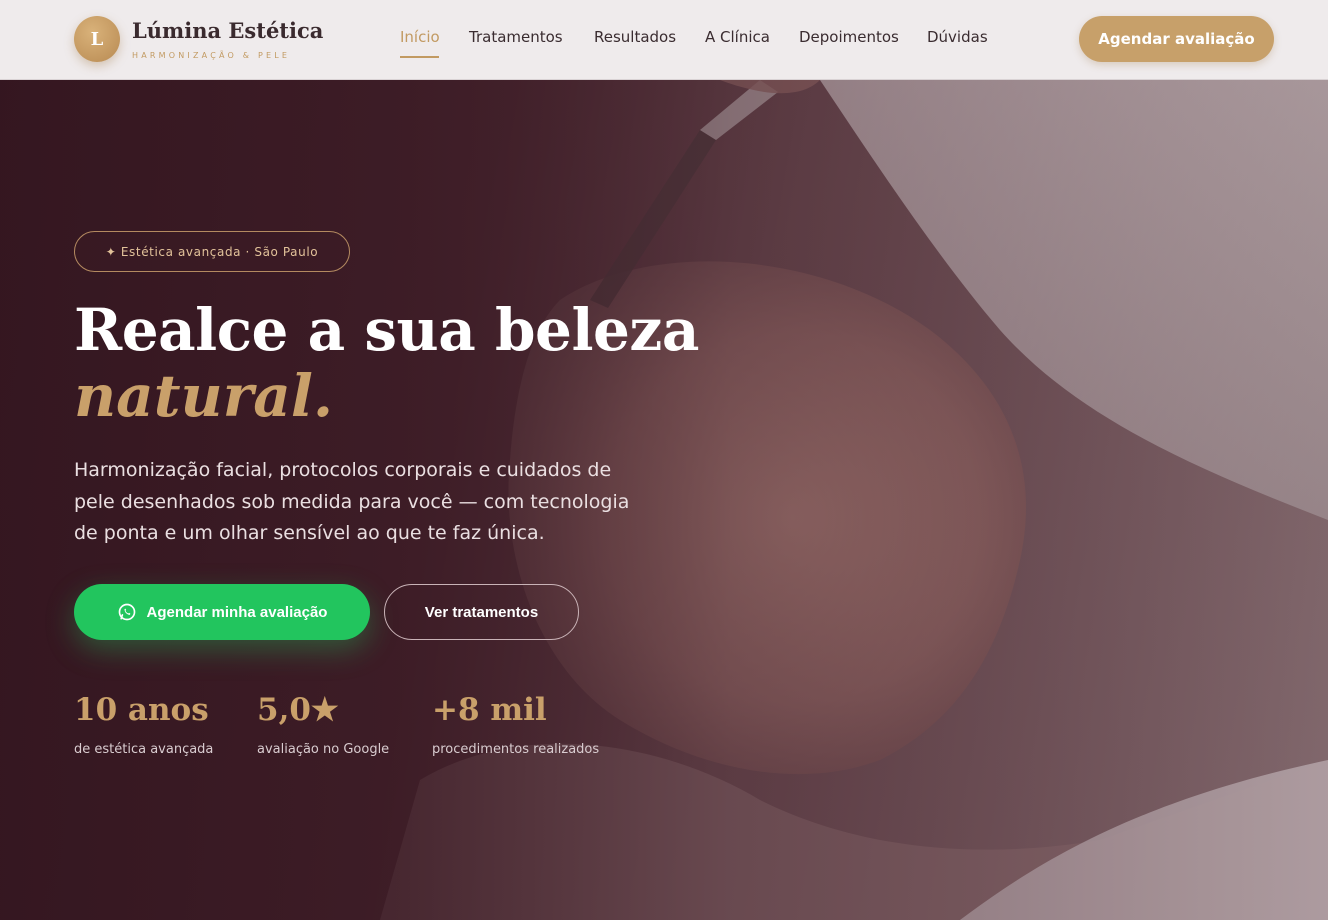  What do you see at coordinates (144, 749) in the screenshot?
I see `stat-years-label: de estética avançada` at bounding box center [144, 749].